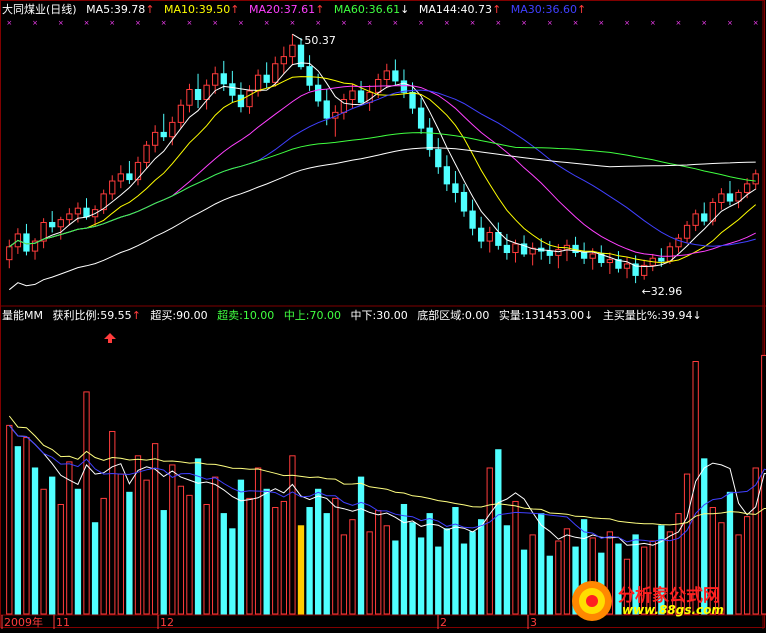 The width and height of the screenshot is (766, 633). I want to click on ma60-readout: MA60:36.61, so click(367, 9).